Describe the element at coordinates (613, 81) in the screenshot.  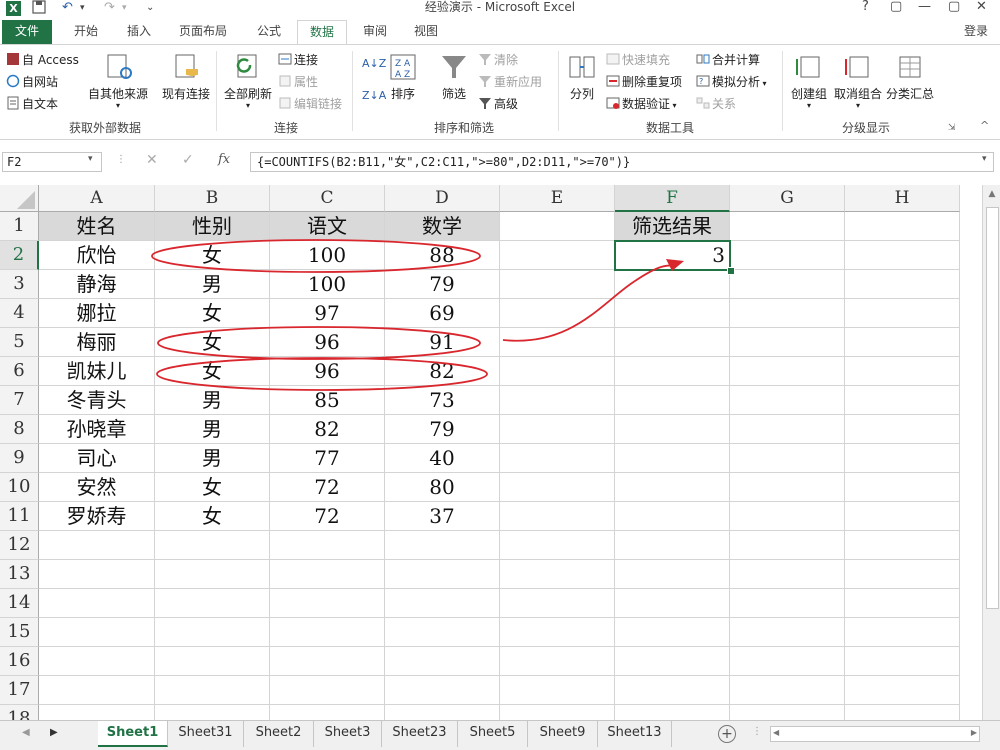
I see `remove-duplicates-icon` at that location.